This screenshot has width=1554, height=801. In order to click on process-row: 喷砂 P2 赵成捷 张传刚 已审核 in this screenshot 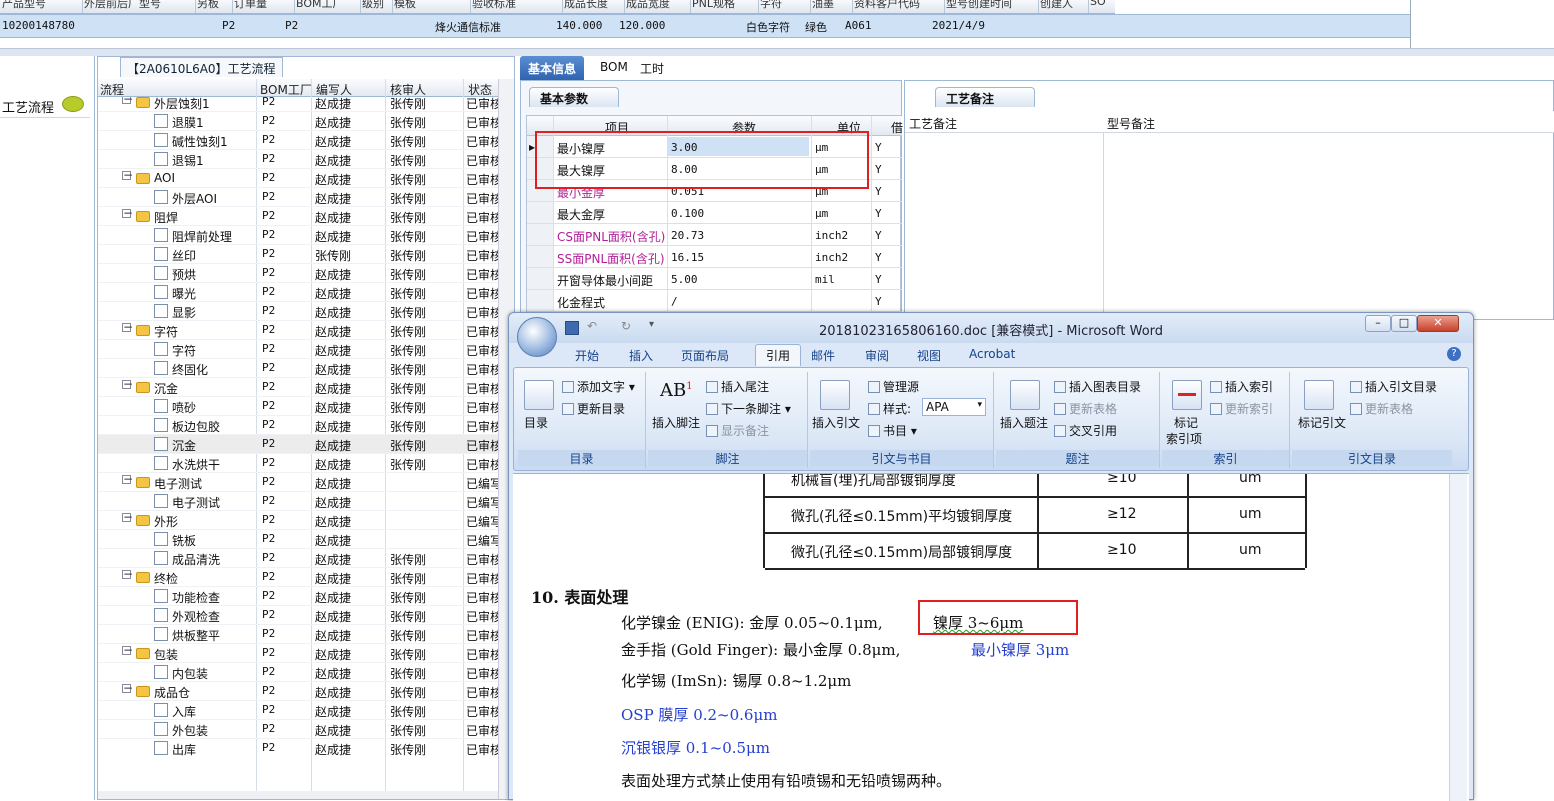, I will do `click(298, 406)`.